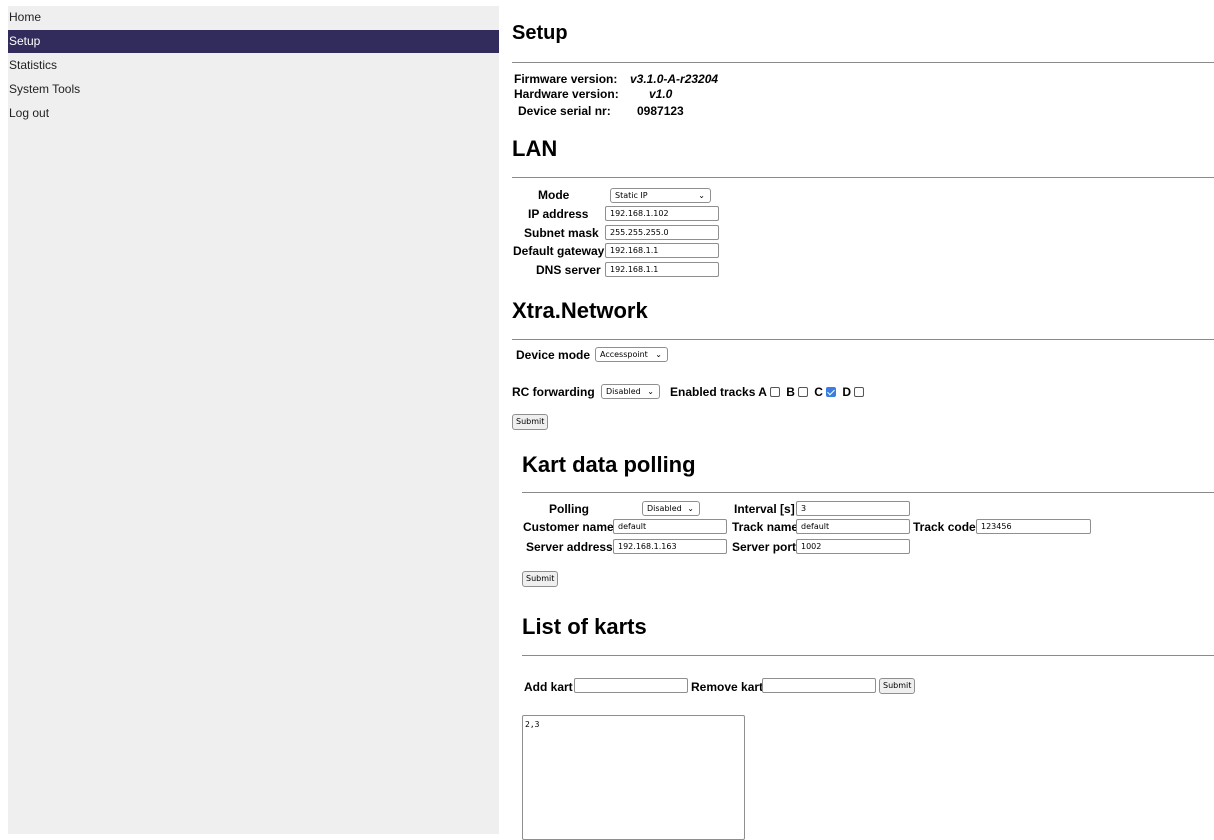  What do you see at coordinates (554, 195) in the screenshot?
I see `mode-label: Mode` at bounding box center [554, 195].